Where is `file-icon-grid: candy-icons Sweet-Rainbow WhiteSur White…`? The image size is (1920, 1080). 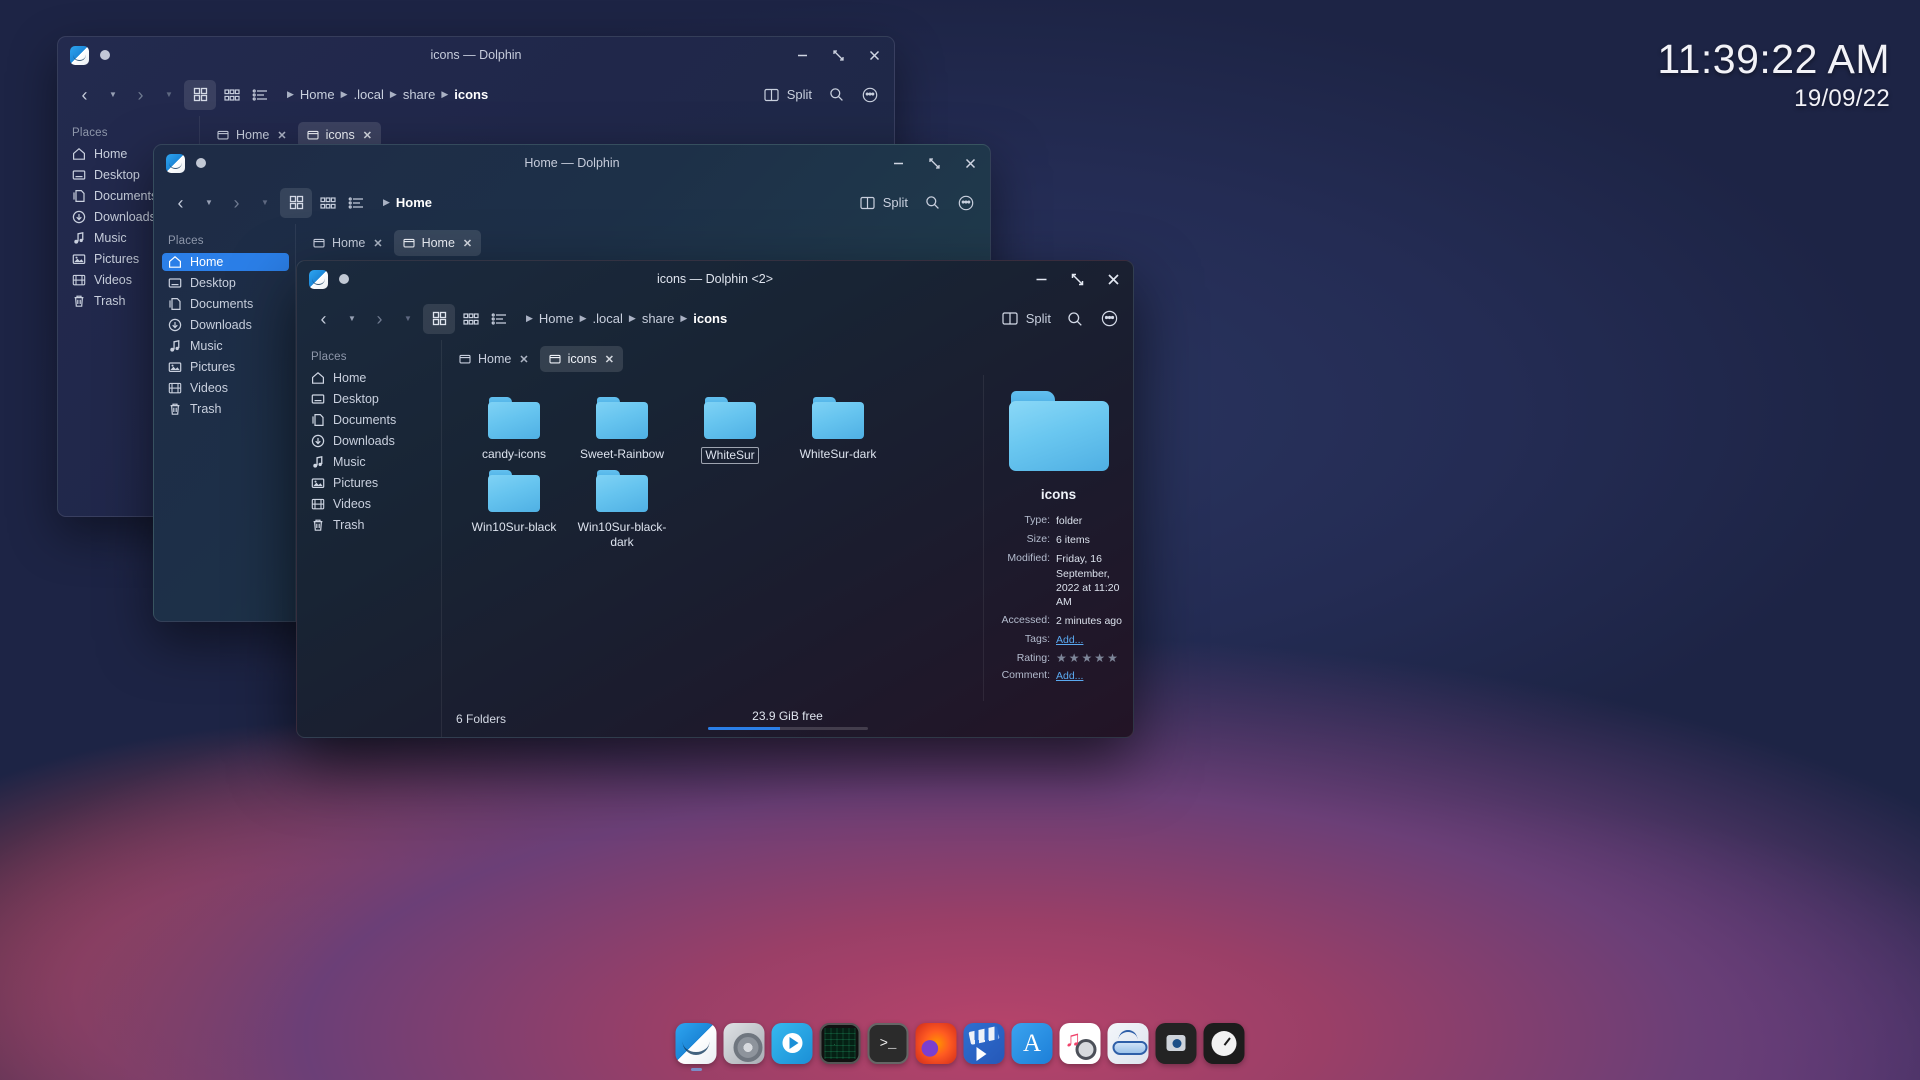
file-icon-grid: candy-icons Sweet-Rainbow WhiteSur White… is located at coordinates (712, 538).